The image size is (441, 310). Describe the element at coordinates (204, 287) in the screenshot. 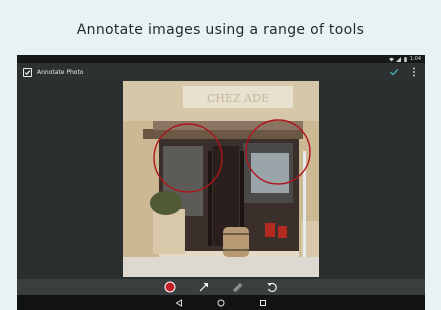

I see `arrow-tool-icon` at that location.